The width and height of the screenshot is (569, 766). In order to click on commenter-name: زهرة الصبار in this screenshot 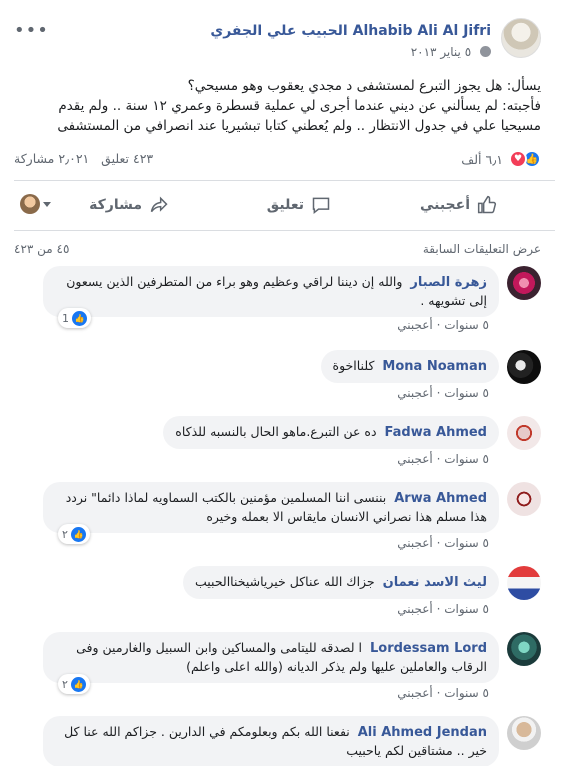, I will do `click(448, 282)`.